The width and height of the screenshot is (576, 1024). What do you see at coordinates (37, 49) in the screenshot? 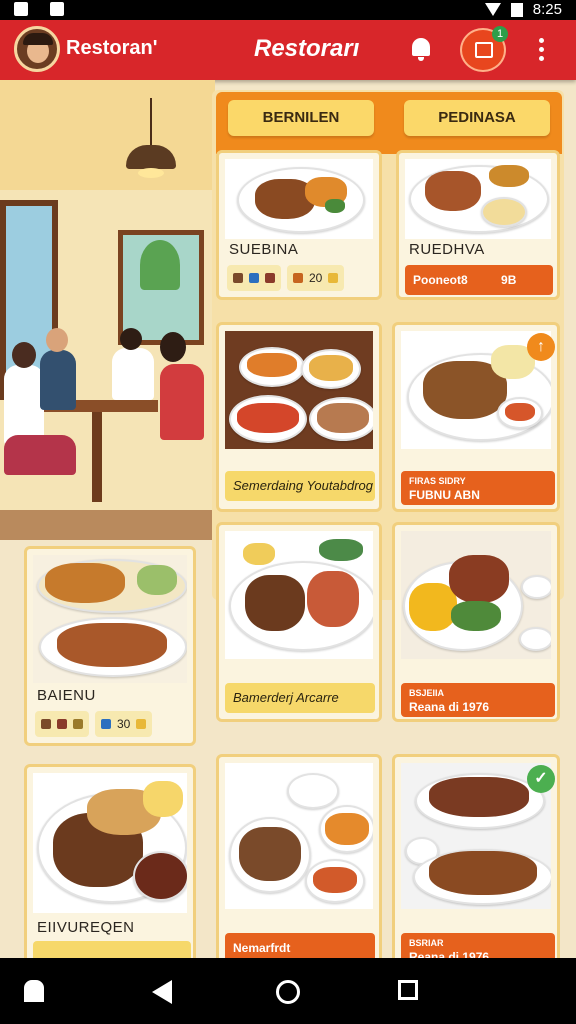
I see `avatar` at bounding box center [37, 49].